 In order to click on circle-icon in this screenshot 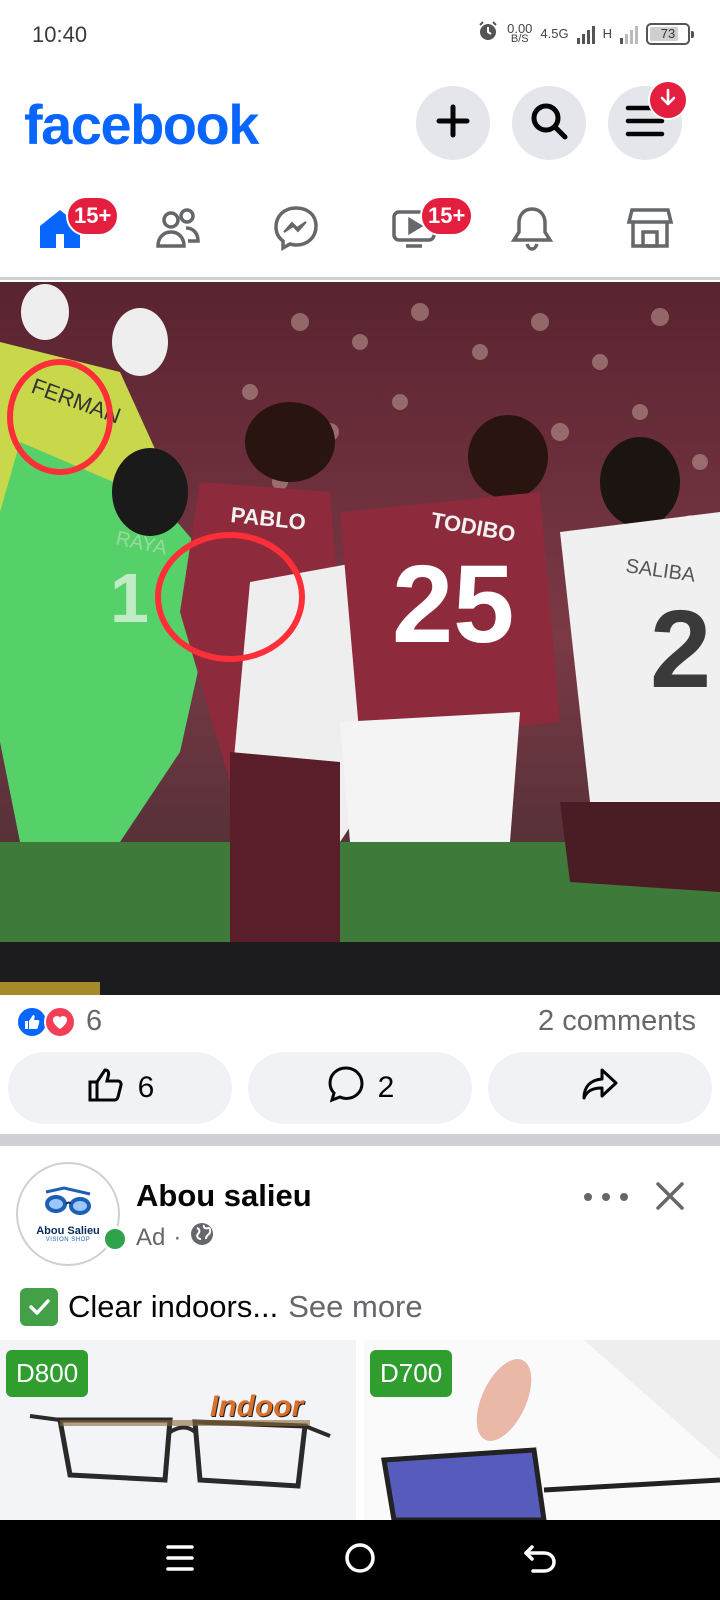, I will do `click(360, 1560)`.